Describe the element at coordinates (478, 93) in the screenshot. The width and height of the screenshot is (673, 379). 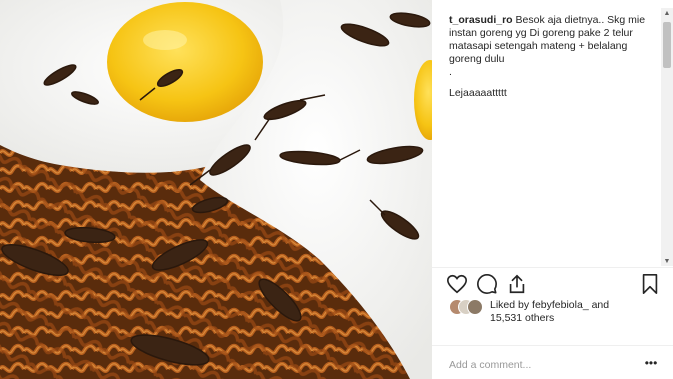
I see `caption-line-exclaim: Lejaaaaattttt` at that location.